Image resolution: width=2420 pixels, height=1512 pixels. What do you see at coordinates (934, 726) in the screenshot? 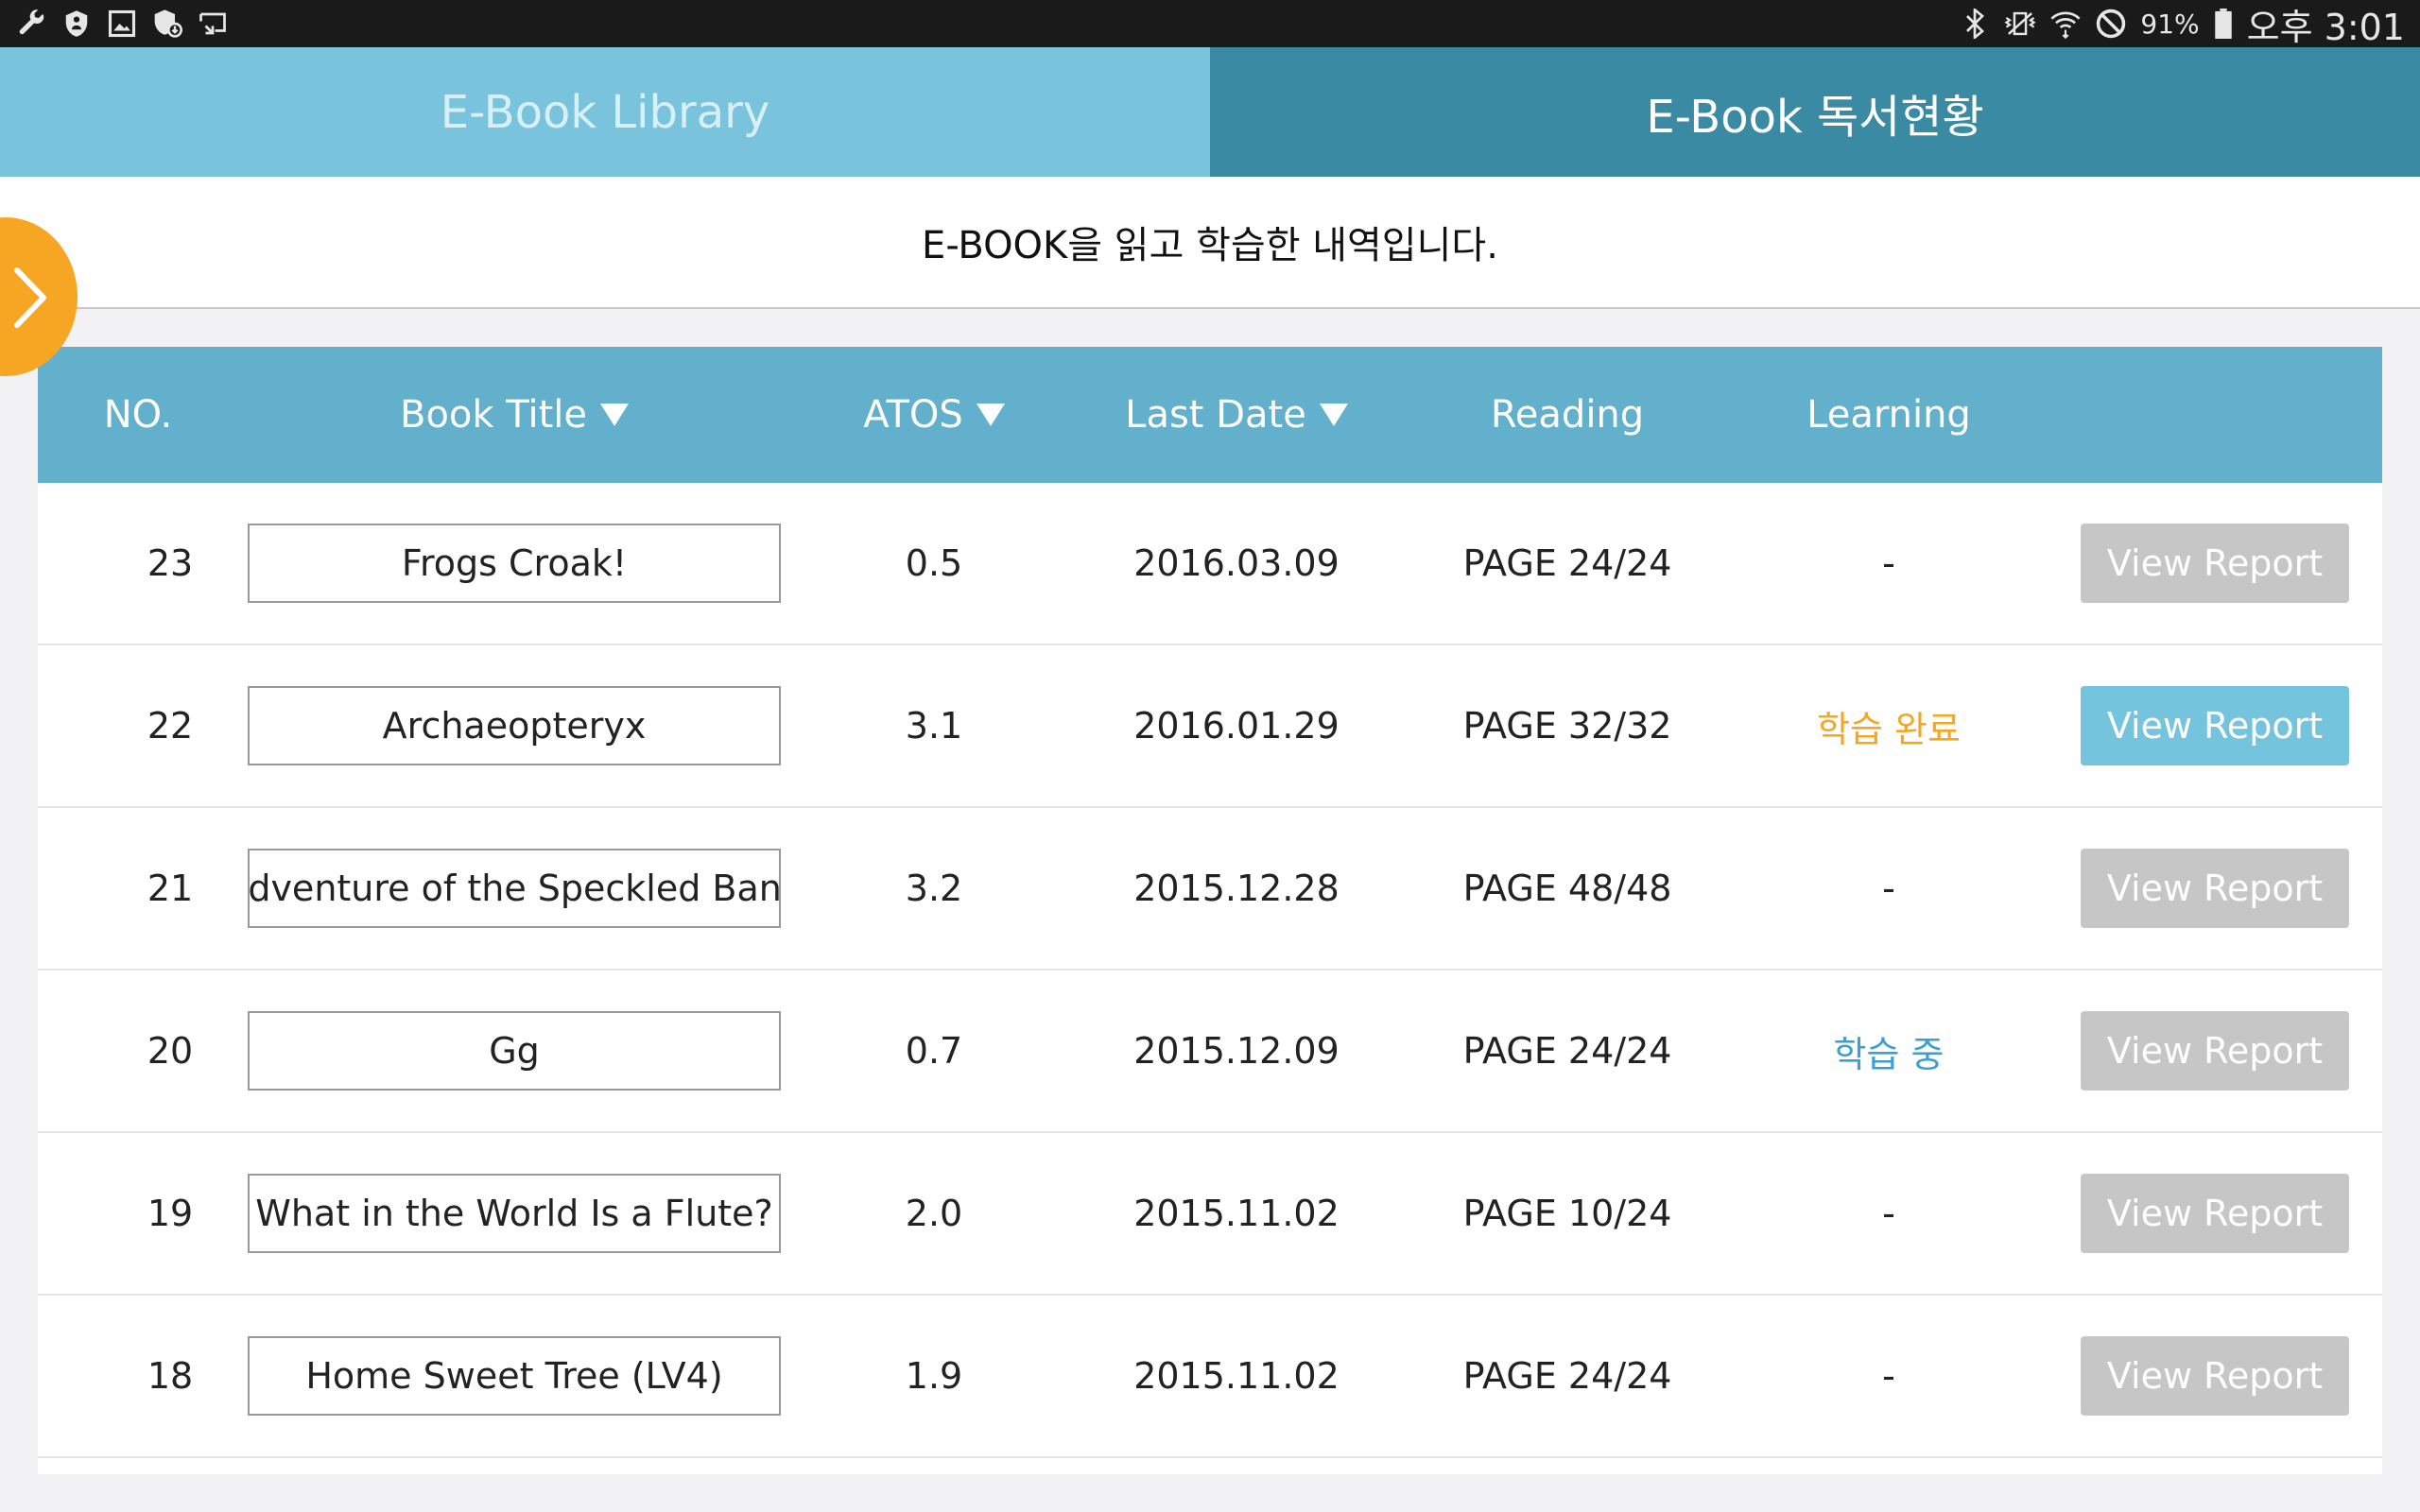
I see `atos-value: 3.1` at bounding box center [934, 726].